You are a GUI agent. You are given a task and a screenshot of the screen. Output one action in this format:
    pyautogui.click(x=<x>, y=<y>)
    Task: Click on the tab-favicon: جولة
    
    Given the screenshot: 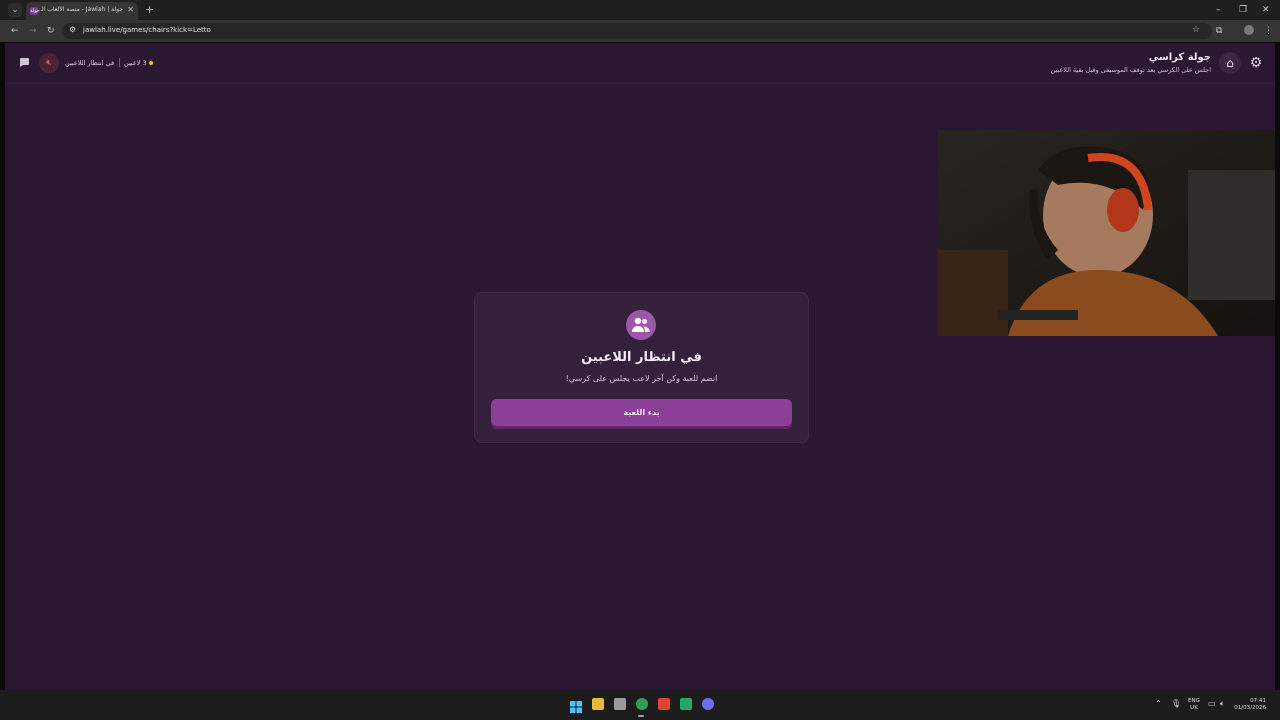 What is the action you would take?
    pyautogui.click(x=35, y=11)
    